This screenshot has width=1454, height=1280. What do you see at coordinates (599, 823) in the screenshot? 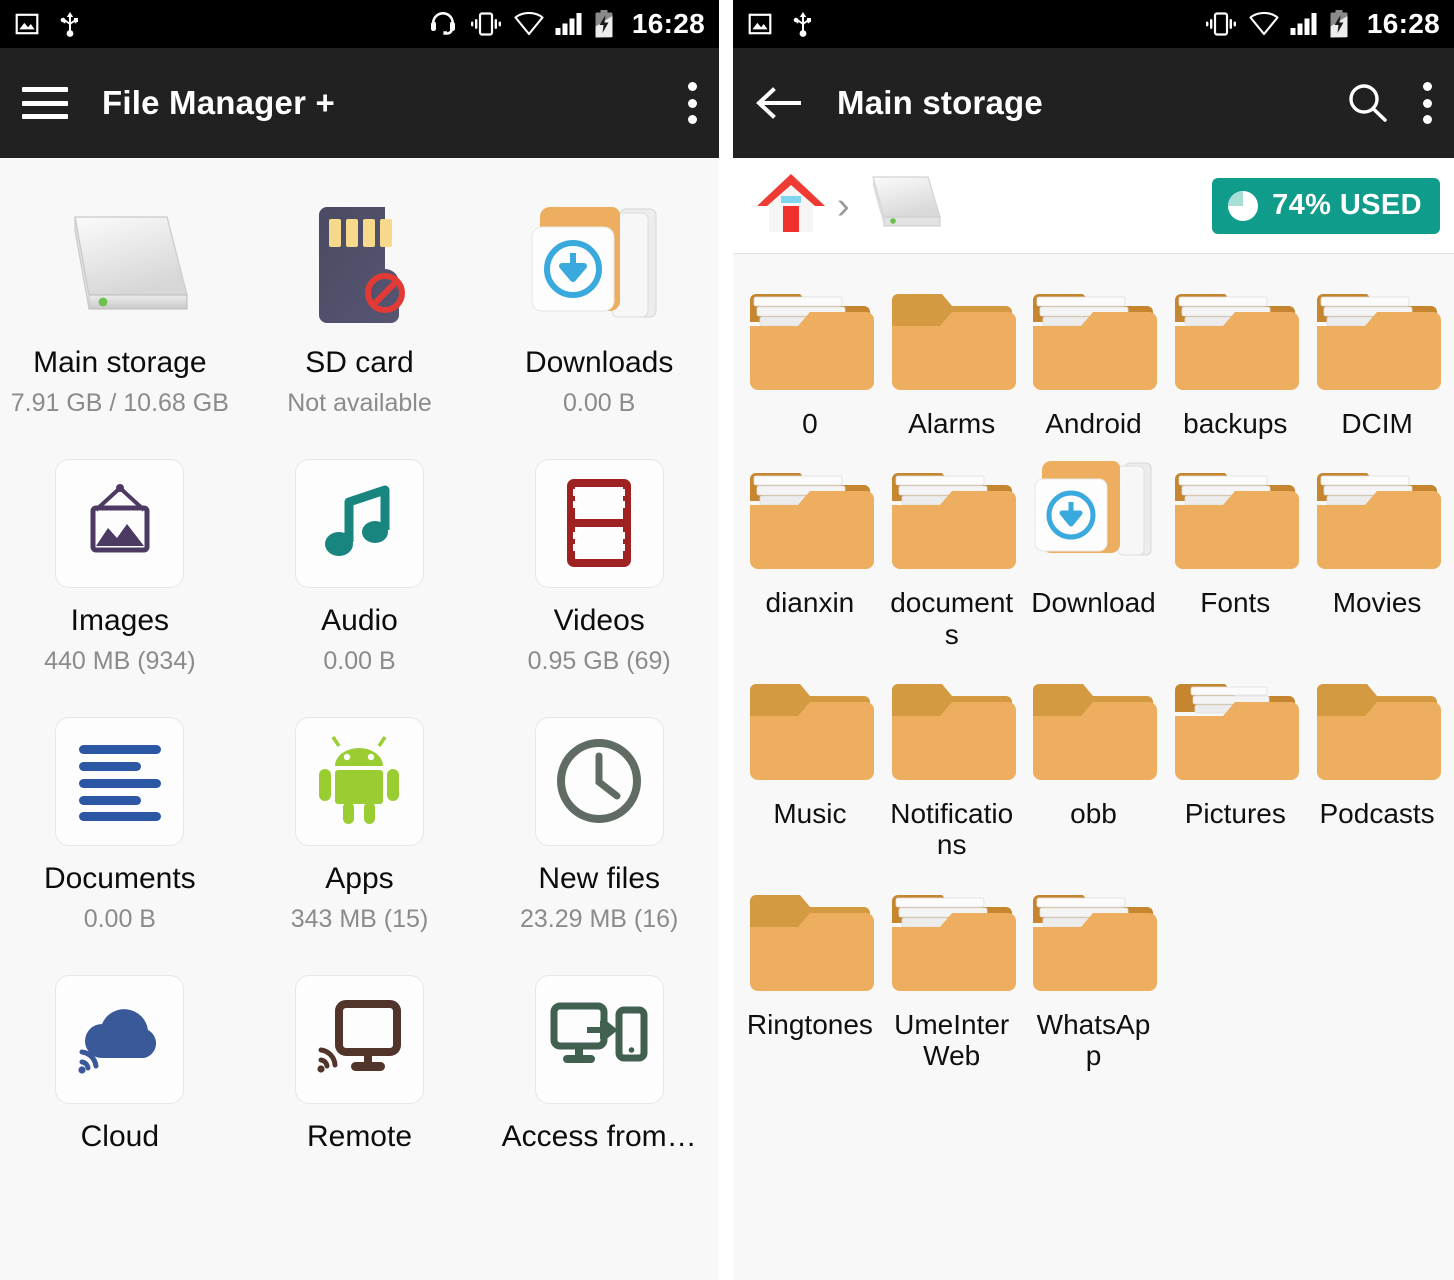
I see `home-item-new-files: New files 23.29 MB (16)` at bounding box center [599, 823].